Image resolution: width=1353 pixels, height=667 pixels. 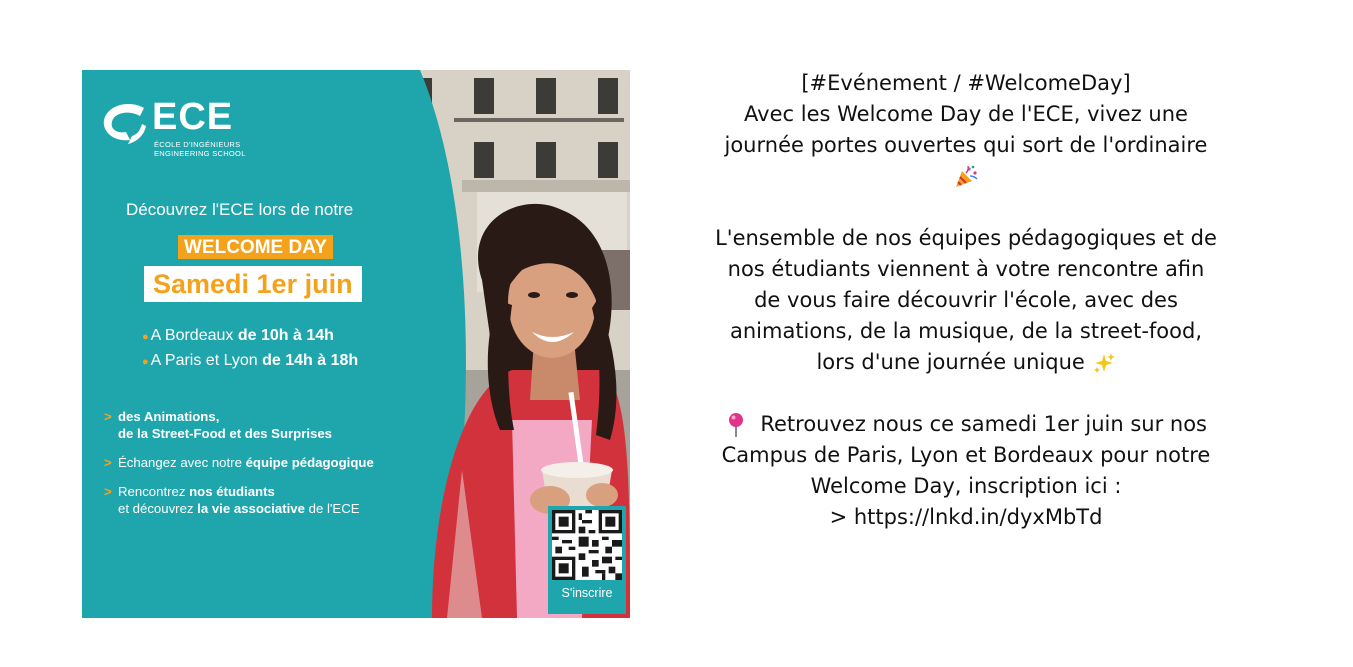 I want to click on event-date: Samedi 1er juin, so click(x=253, y=284).